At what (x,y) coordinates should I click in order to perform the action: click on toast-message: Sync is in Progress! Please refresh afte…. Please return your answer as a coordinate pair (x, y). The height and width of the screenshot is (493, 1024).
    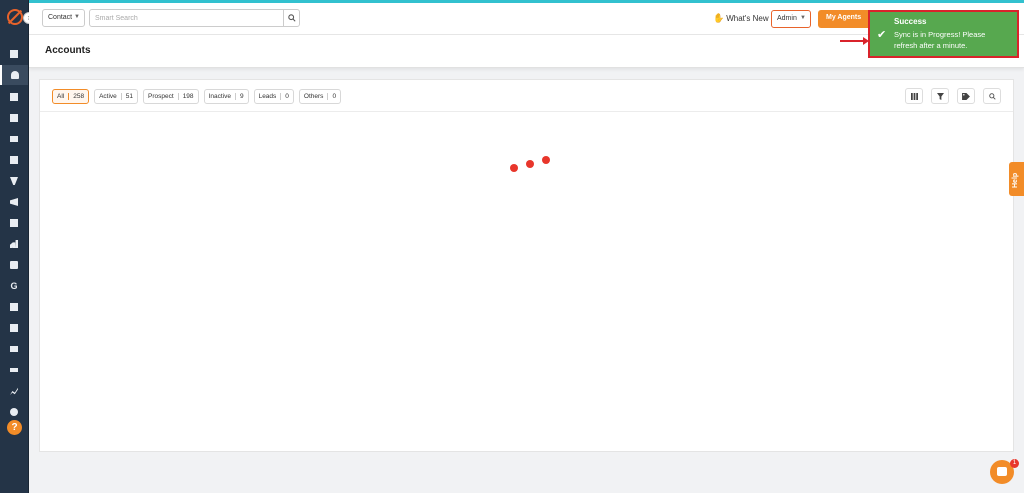
    Looking at the image, I should click on (940, 40).